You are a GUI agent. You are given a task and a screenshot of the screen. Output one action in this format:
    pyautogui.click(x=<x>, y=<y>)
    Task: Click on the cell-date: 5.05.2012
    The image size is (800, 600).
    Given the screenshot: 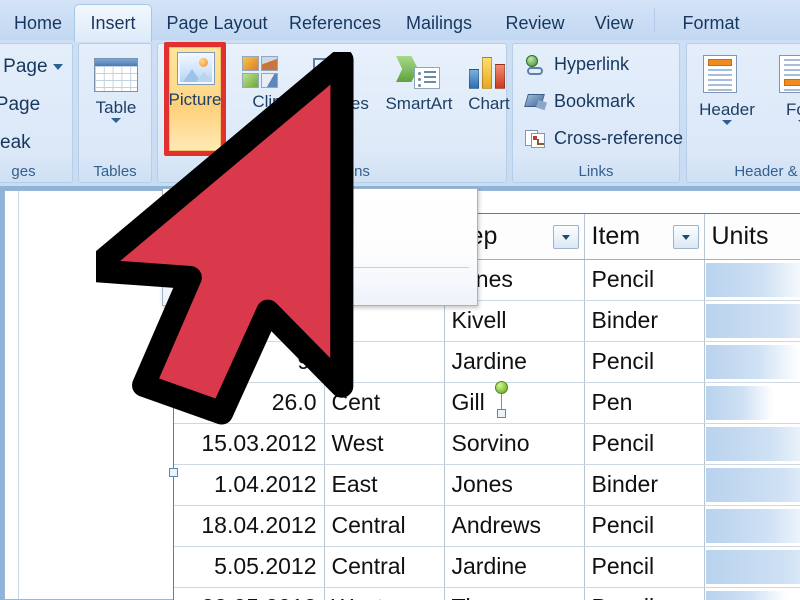 What is the action you would take?
    pyautogui.click(x=249, y=567)
    